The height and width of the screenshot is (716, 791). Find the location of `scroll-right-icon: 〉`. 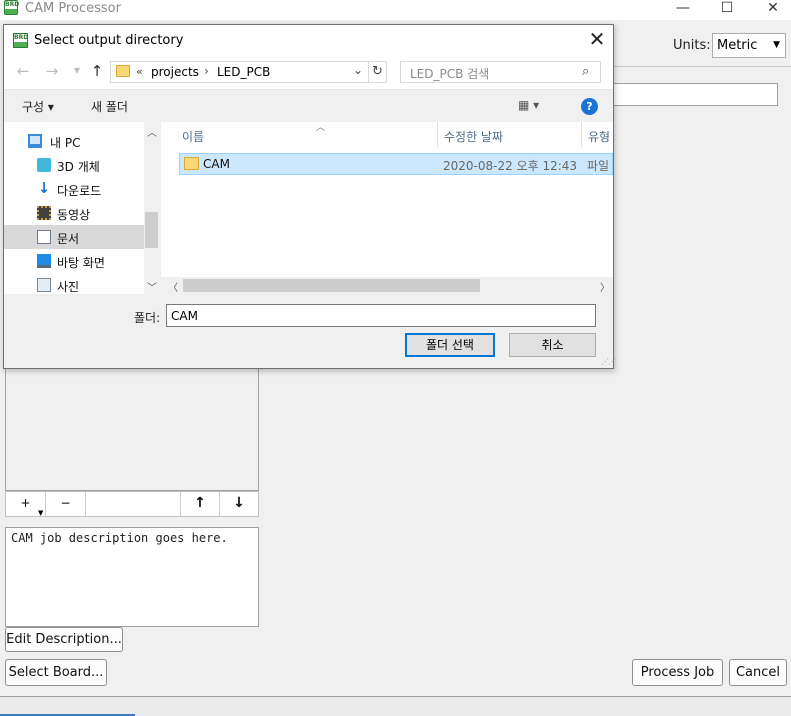

scroll-right-icon: 〉 is located at coordinates (605, 286).